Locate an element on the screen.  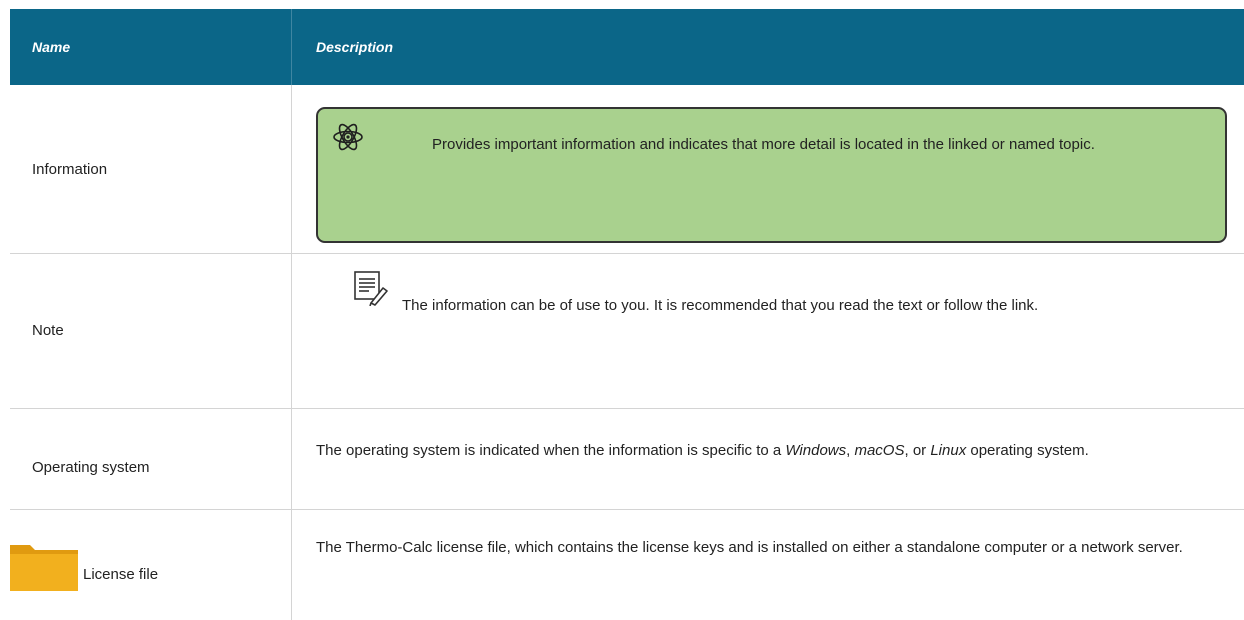
table-header: Name Description is located at coordinates (627, 47).